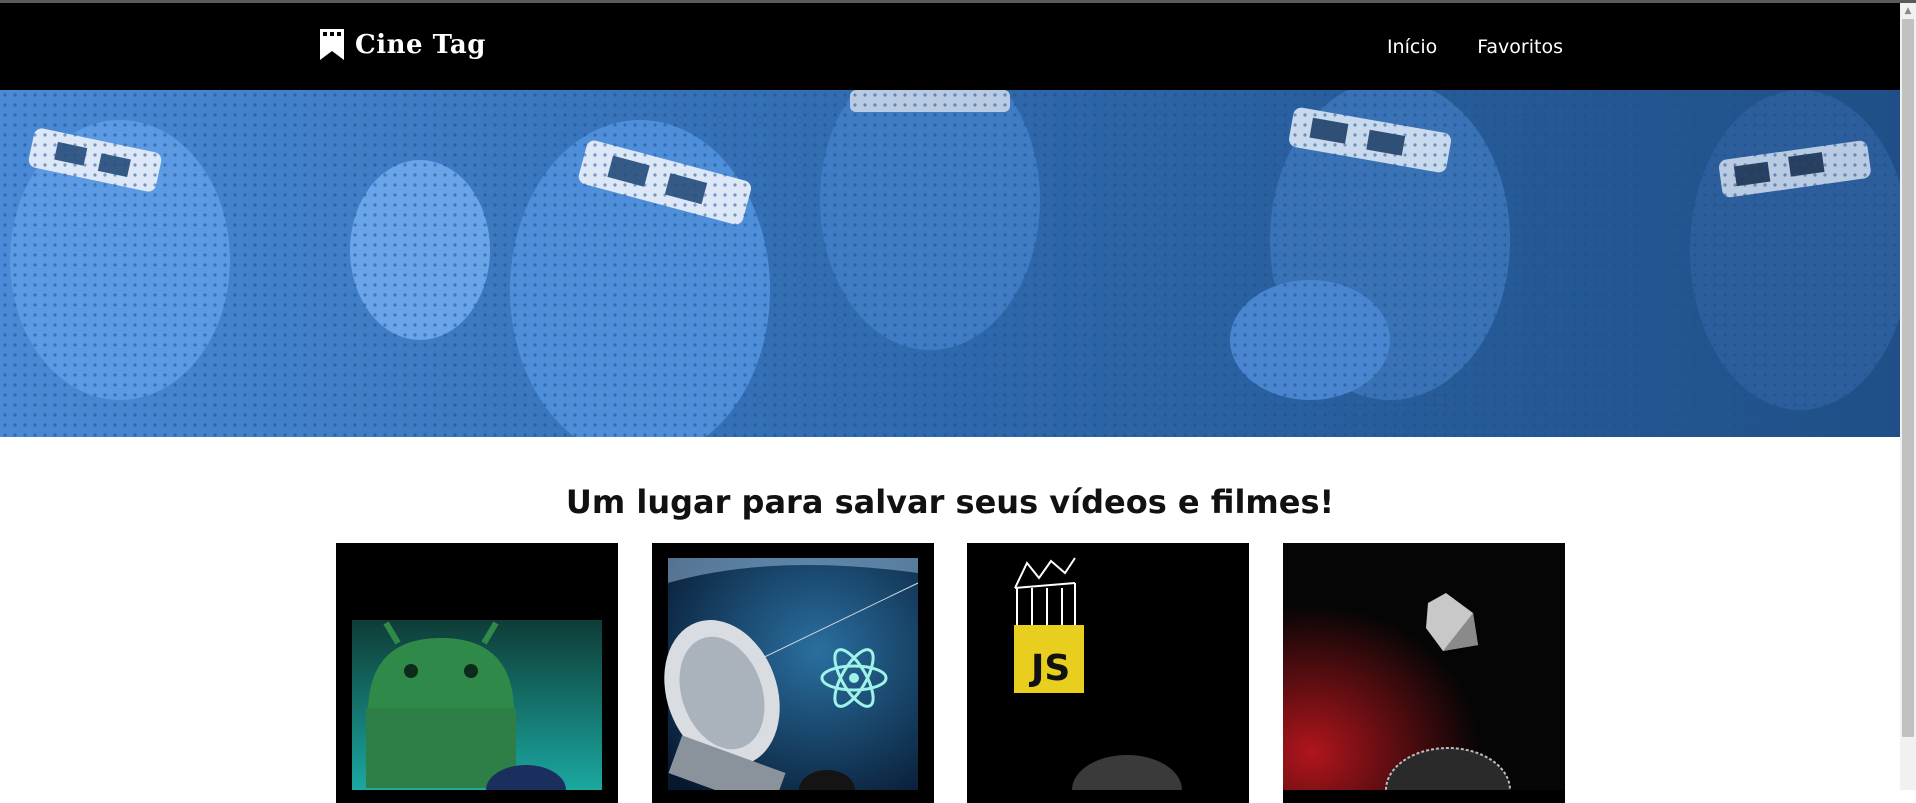  What do you see at coordinates (420, 44) in the screenshot?
I see `logo-text: Cine Tag` at bounding box center [420, 44].